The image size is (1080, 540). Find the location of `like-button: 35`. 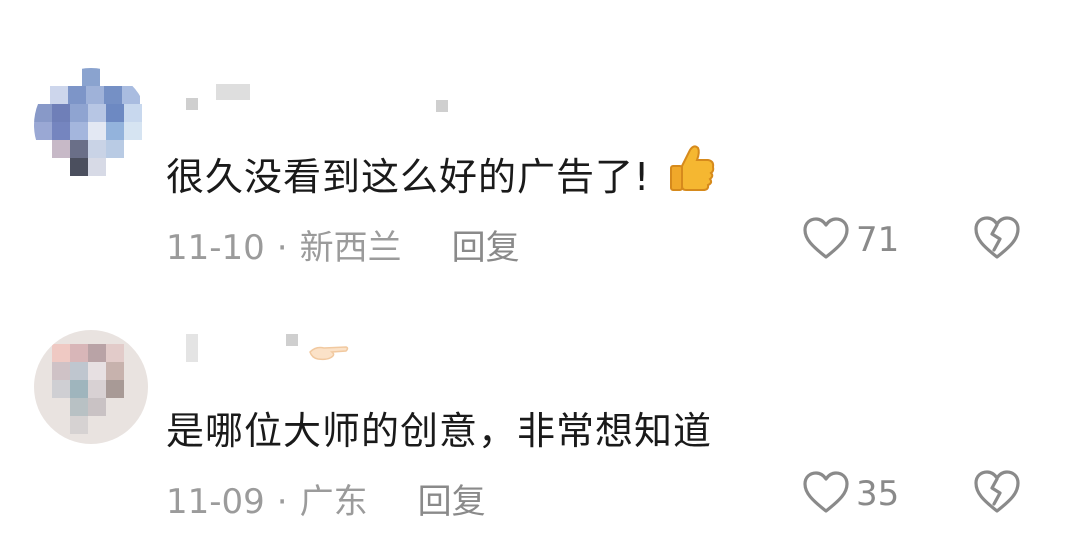

like-button: 35 is located at coordinates (850, 494).